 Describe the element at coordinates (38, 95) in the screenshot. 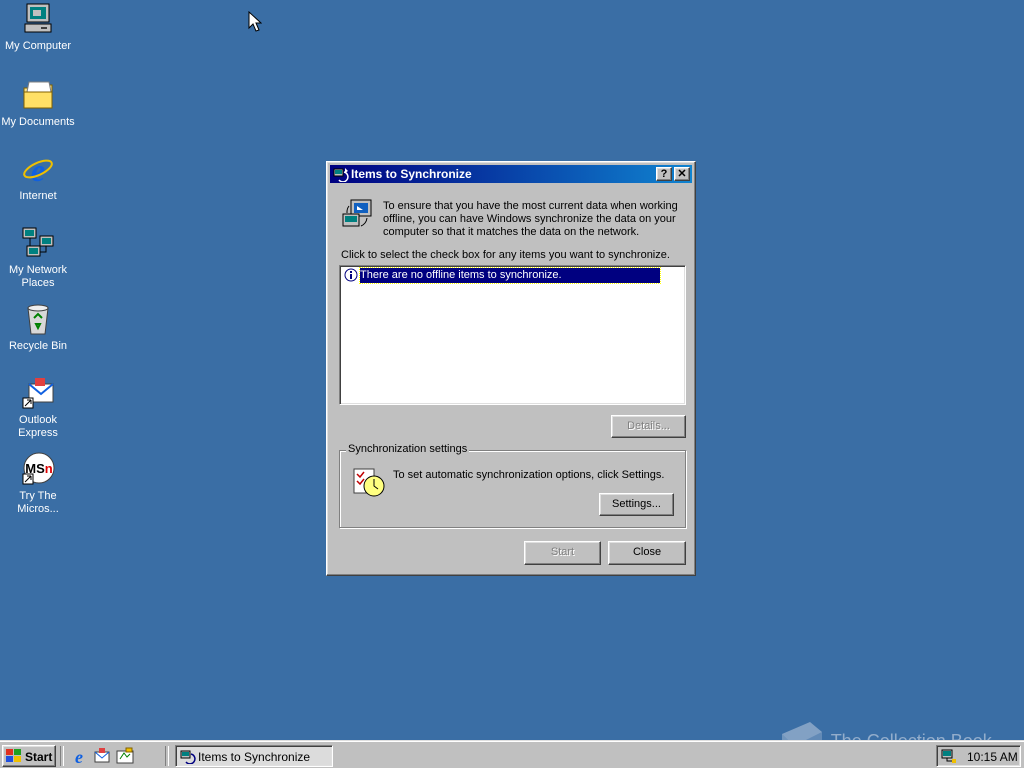

I see `folder-icon` at that location.